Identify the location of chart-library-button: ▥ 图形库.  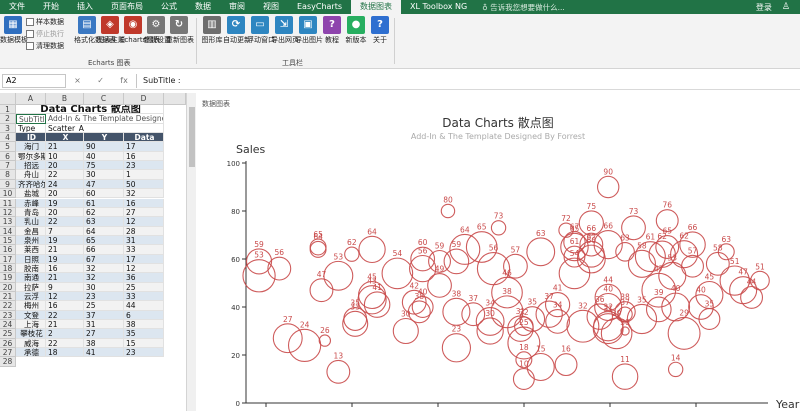
(212, 30).